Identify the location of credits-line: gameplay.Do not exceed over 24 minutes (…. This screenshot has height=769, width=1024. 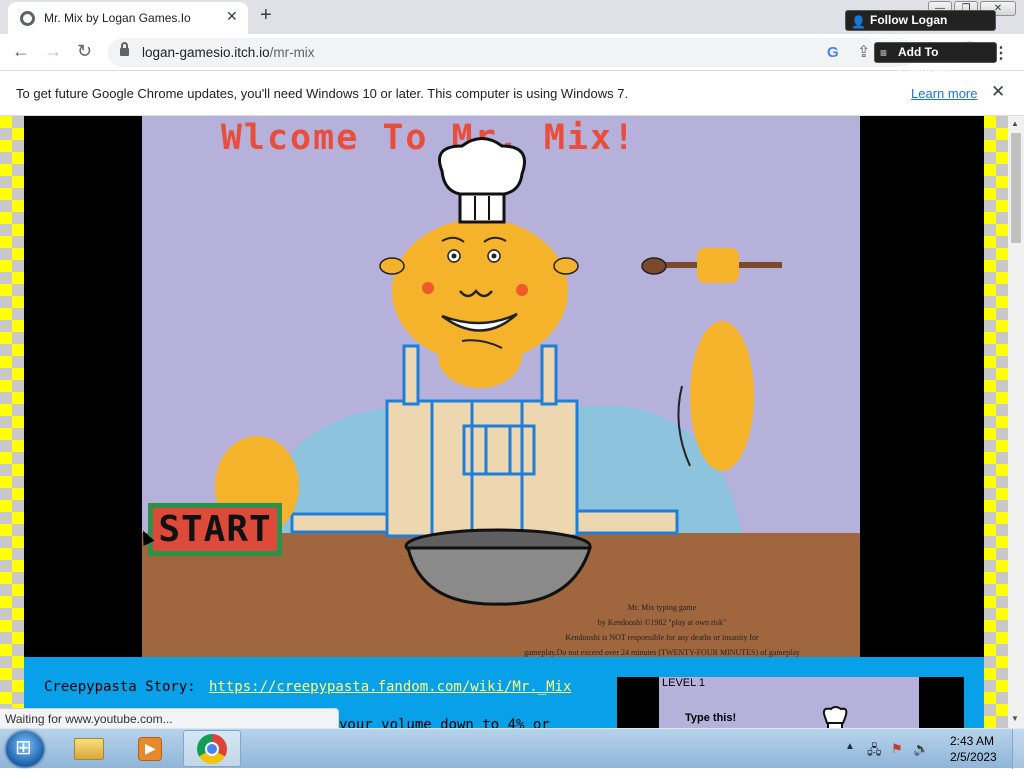
(662, 652).